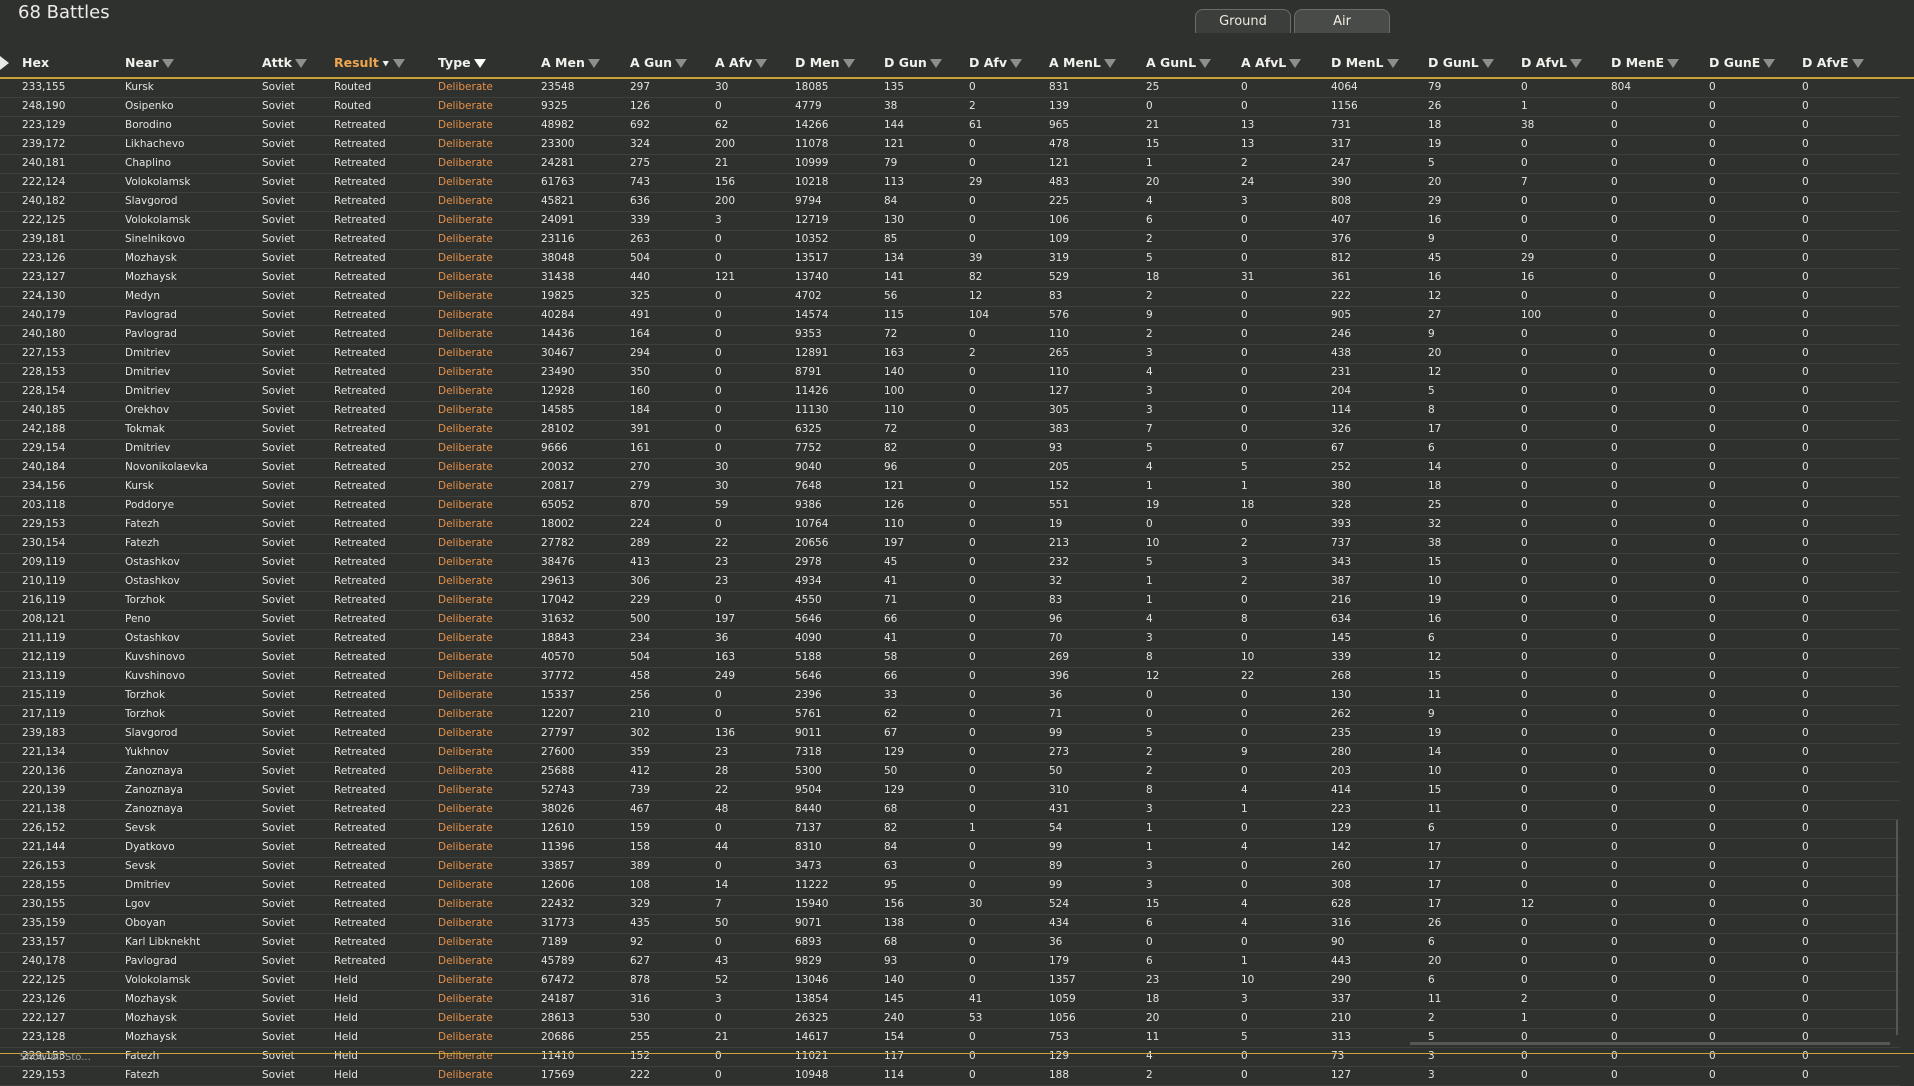  Describe the element at coordinates (1645, 62) in the screenshot. I see `column-header-d-mene: D MenE` at that location.